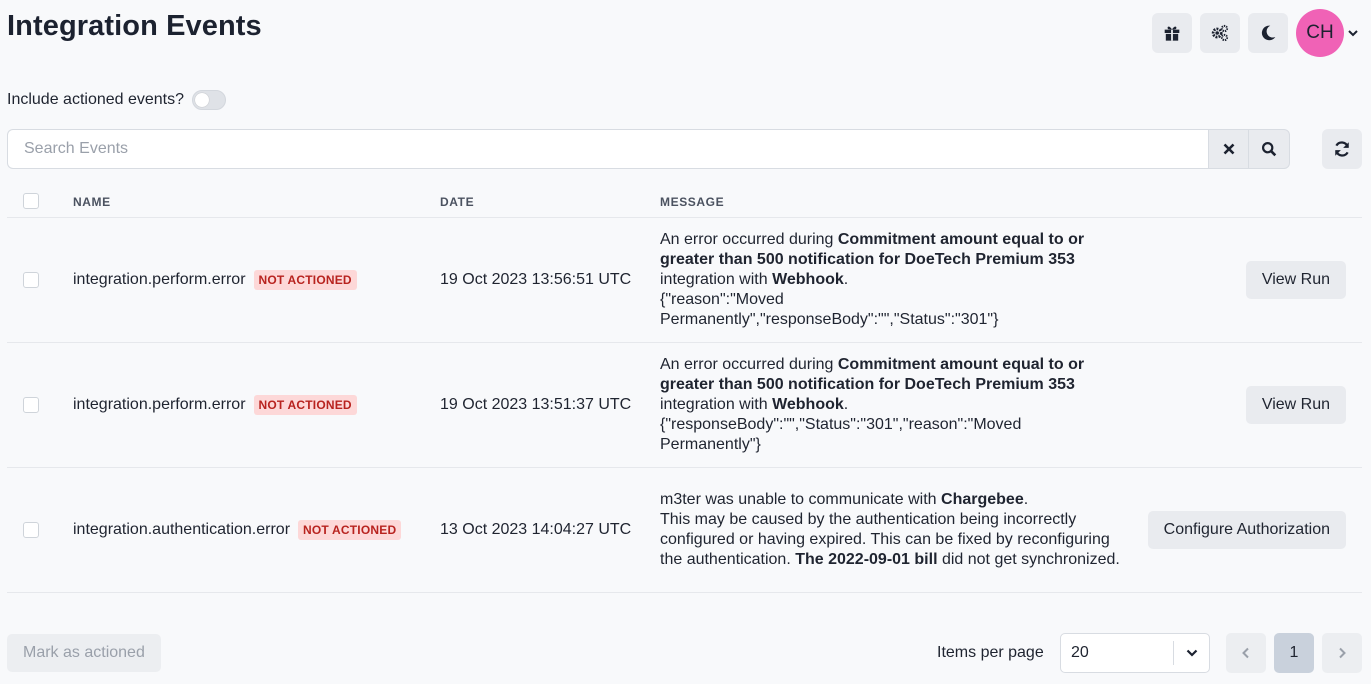  Describe the element at coordinates (536, 529) in the screenshot. I see `event-date: 13 Oct 2023 14:04:27 UTC` at that location.